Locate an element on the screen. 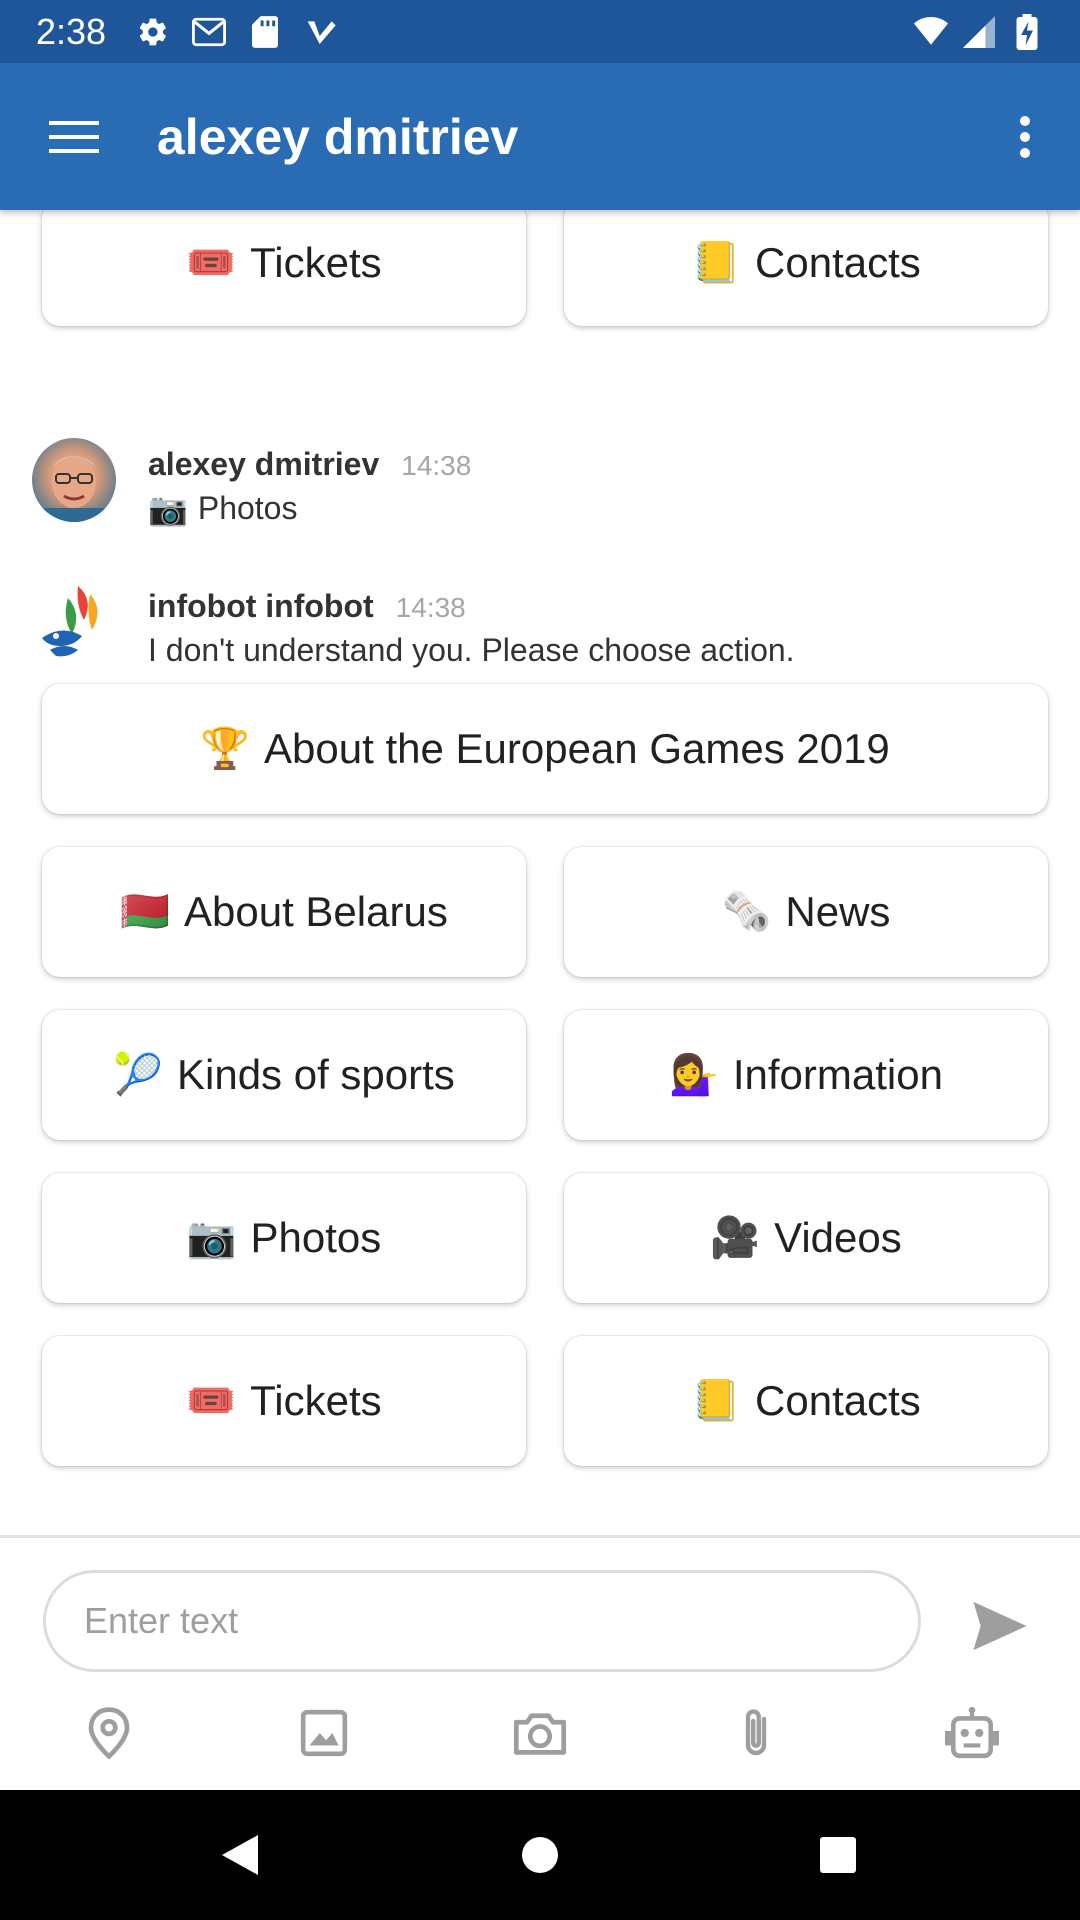 The image size is (1080, 1920). navigation-bar is located at coordinates (540, 1855).